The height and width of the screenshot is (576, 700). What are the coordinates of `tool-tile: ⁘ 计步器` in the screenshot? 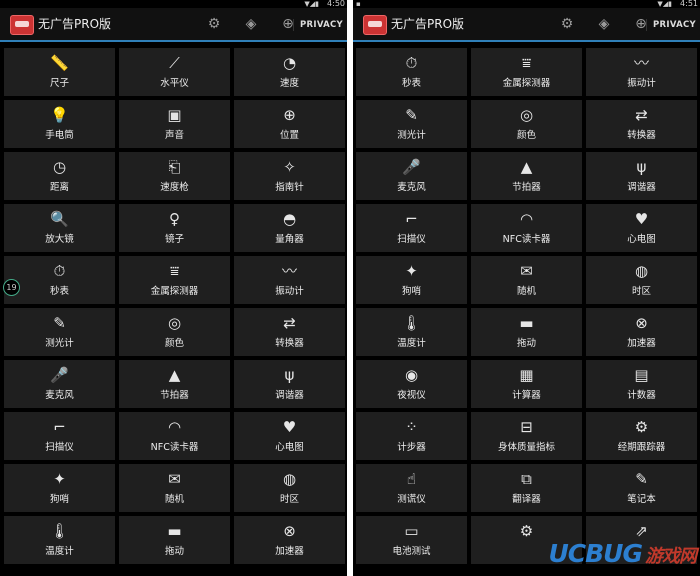 It's located at (411, 436).